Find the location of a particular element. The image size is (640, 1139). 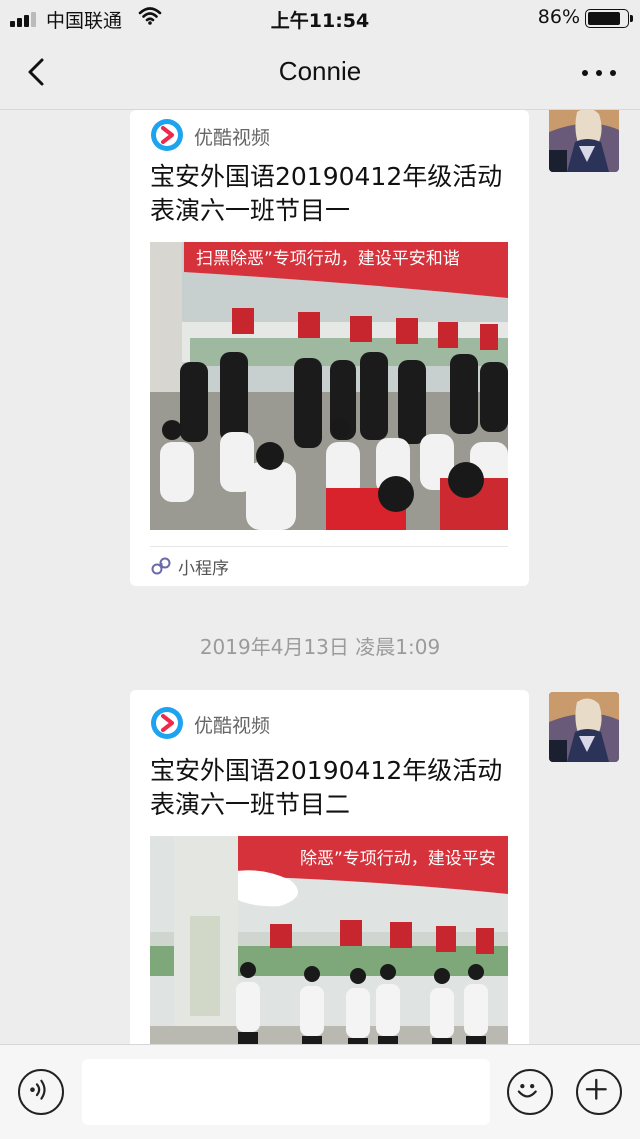

emoji-icon is located at coordinates (530, 1092).